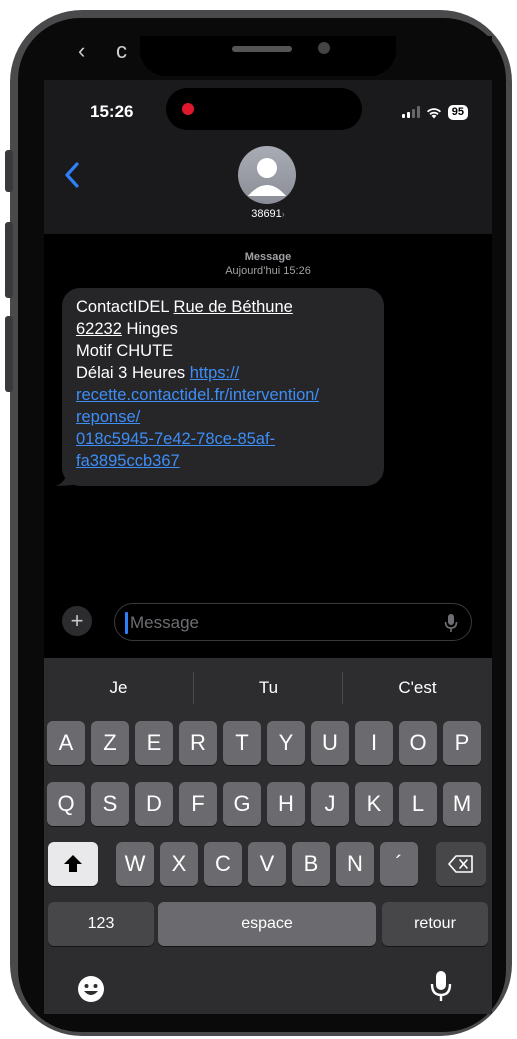 This screenshot has height=1039, width=517. Describe the element at coordinates (66, 804) in the screenshot. I see `key-q: Q` at that location.